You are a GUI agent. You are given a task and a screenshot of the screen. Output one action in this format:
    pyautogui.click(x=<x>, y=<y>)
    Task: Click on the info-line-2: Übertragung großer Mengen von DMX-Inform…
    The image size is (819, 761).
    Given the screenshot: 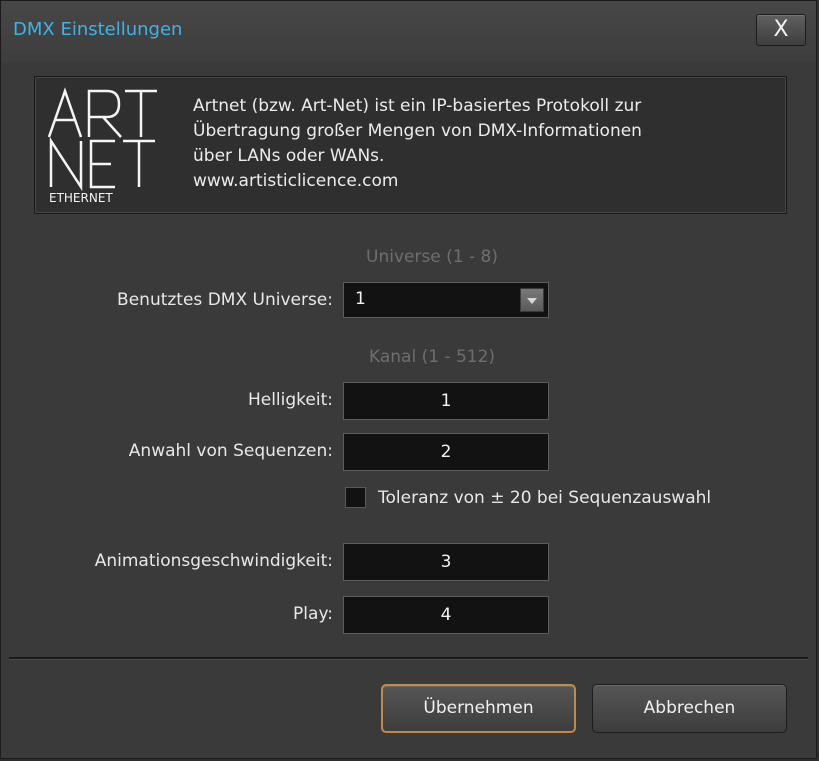 What is the action you would take?
    pyautogui.click(x=417, y=131)
    